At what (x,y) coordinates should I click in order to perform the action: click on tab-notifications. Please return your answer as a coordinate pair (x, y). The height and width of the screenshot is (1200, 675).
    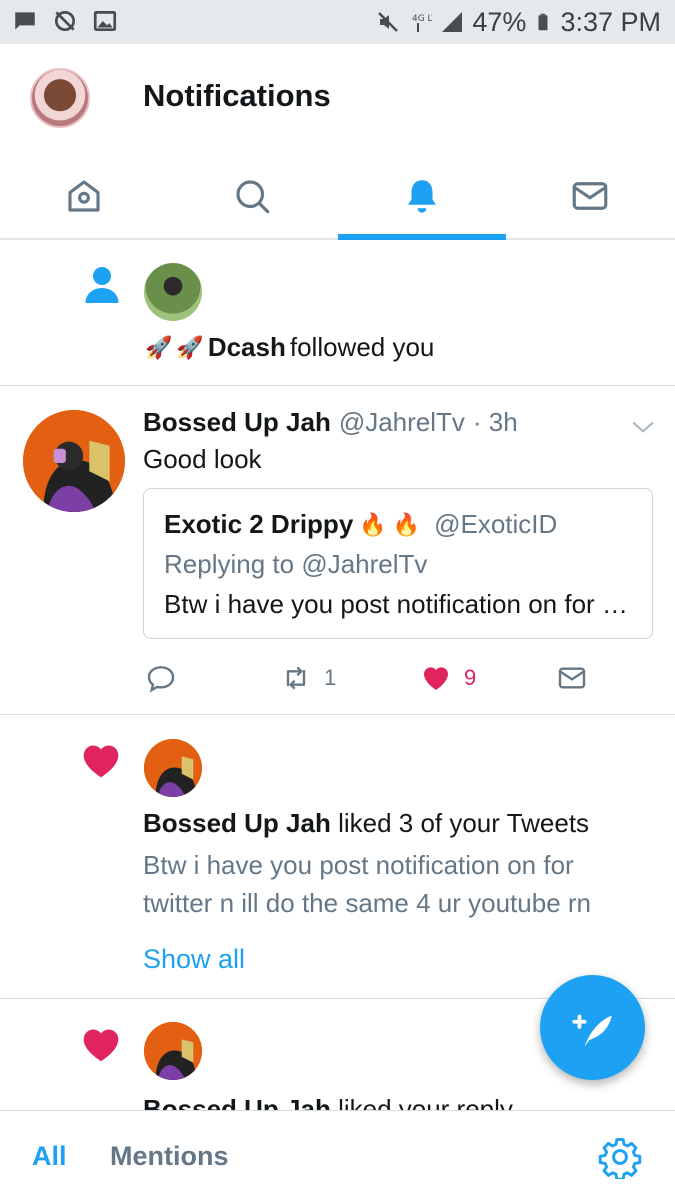
    Looking at the image, I should click on (422, 196).